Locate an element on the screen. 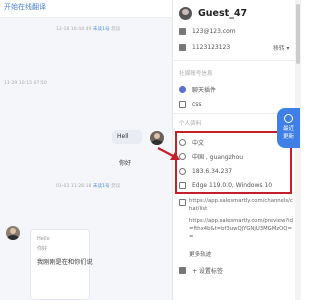 Image resolution: width=320 pixels, height=300 pixels. email-icon is located at coordinates (182, 31).